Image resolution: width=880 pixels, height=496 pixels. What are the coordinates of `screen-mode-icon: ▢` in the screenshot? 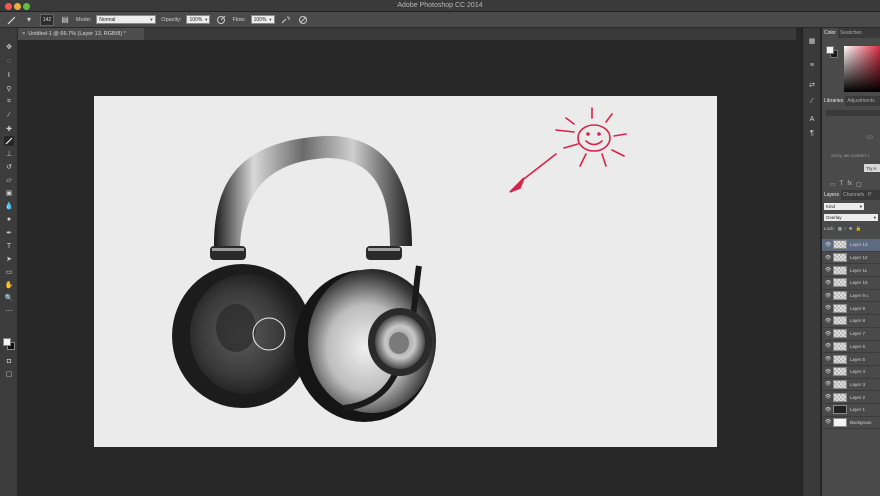 It's located at (9, 374).